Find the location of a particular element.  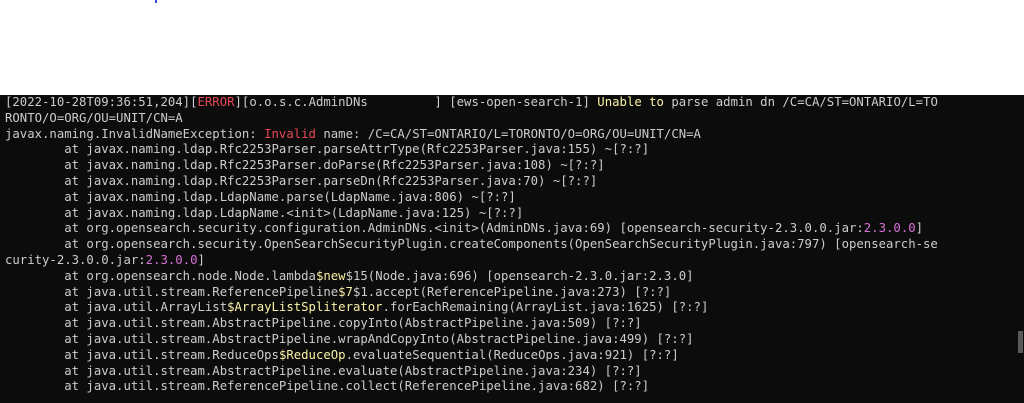

log-segment: [2022-10-28T09:36:51,204][ is located at coordinates (101, 102).